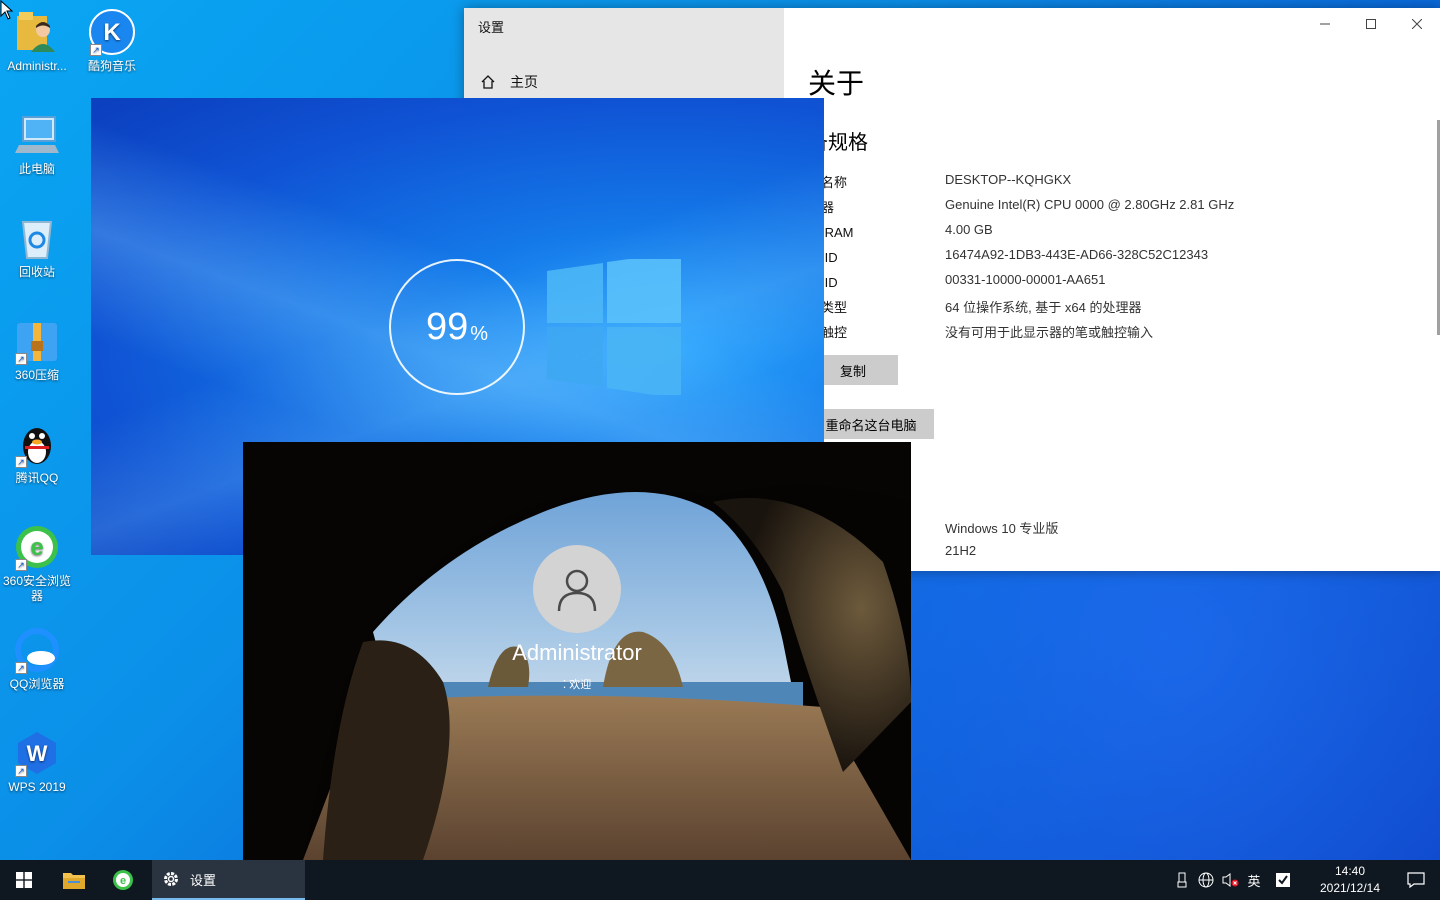 This screenshot has width=1440, height=900. I want to click on wps-icon: W ↗, so click(37, 753).